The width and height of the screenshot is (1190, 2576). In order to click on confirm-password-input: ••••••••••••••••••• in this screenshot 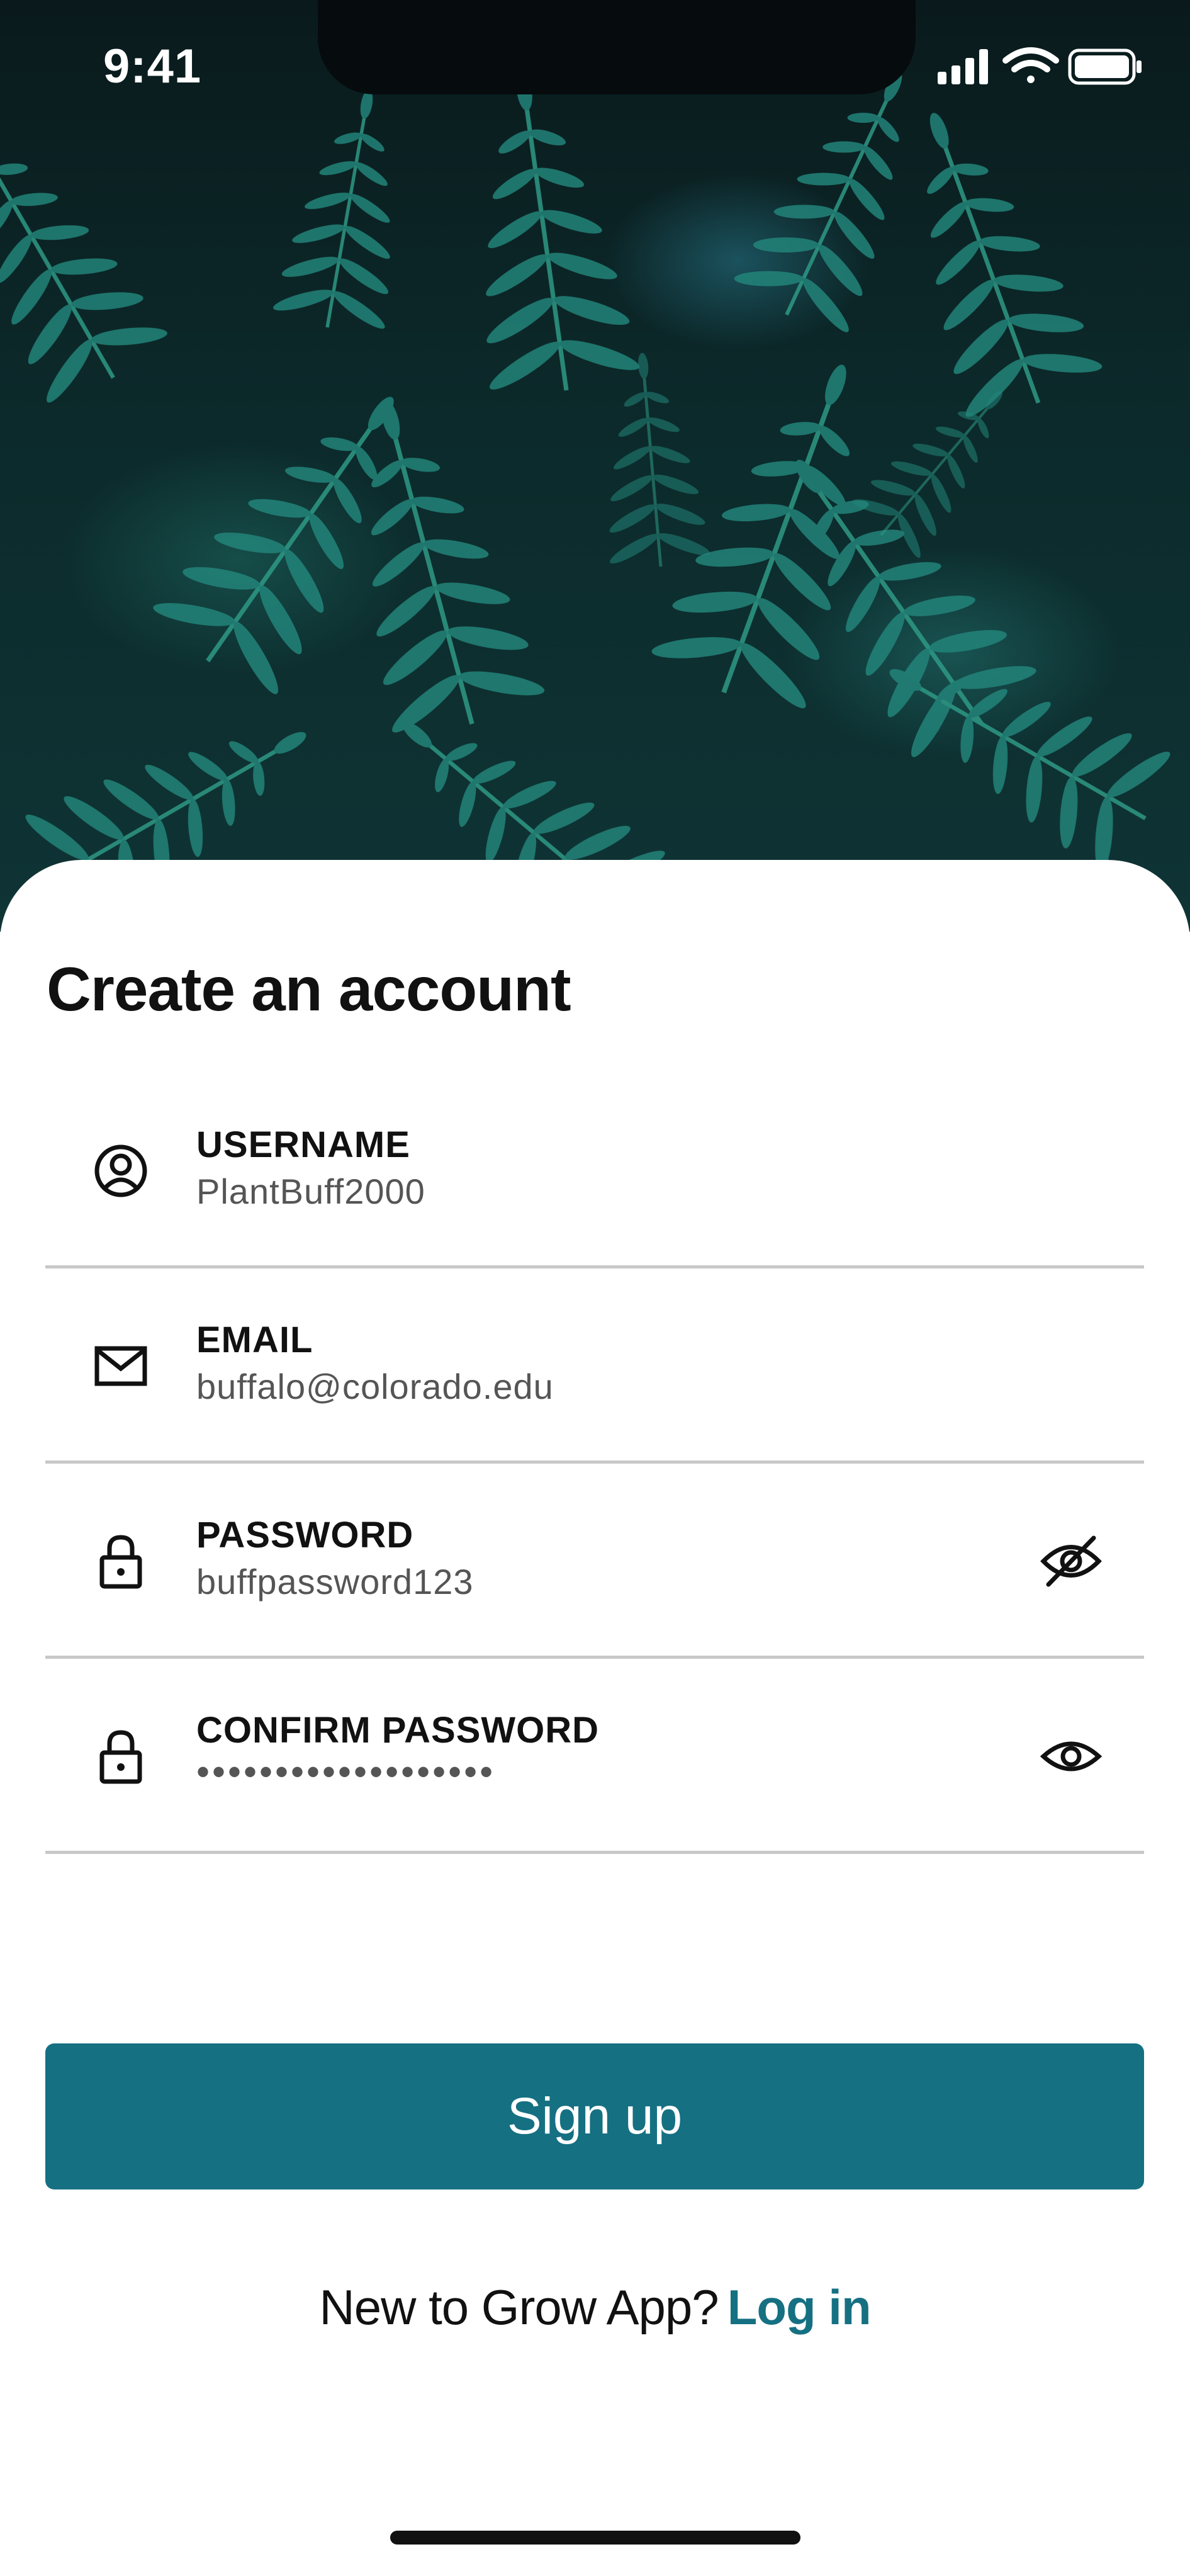, I will do `click(345, 1772)`.